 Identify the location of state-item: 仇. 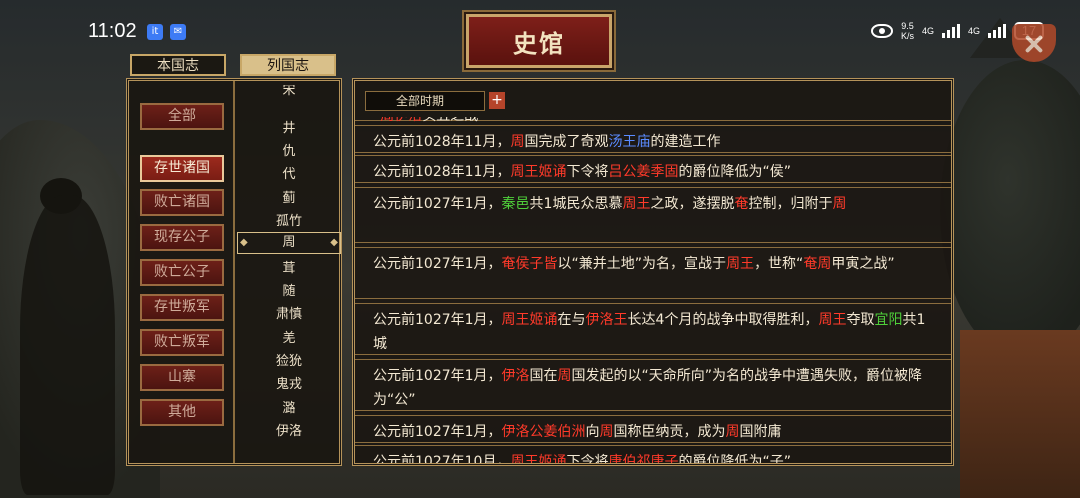
(289, 149).